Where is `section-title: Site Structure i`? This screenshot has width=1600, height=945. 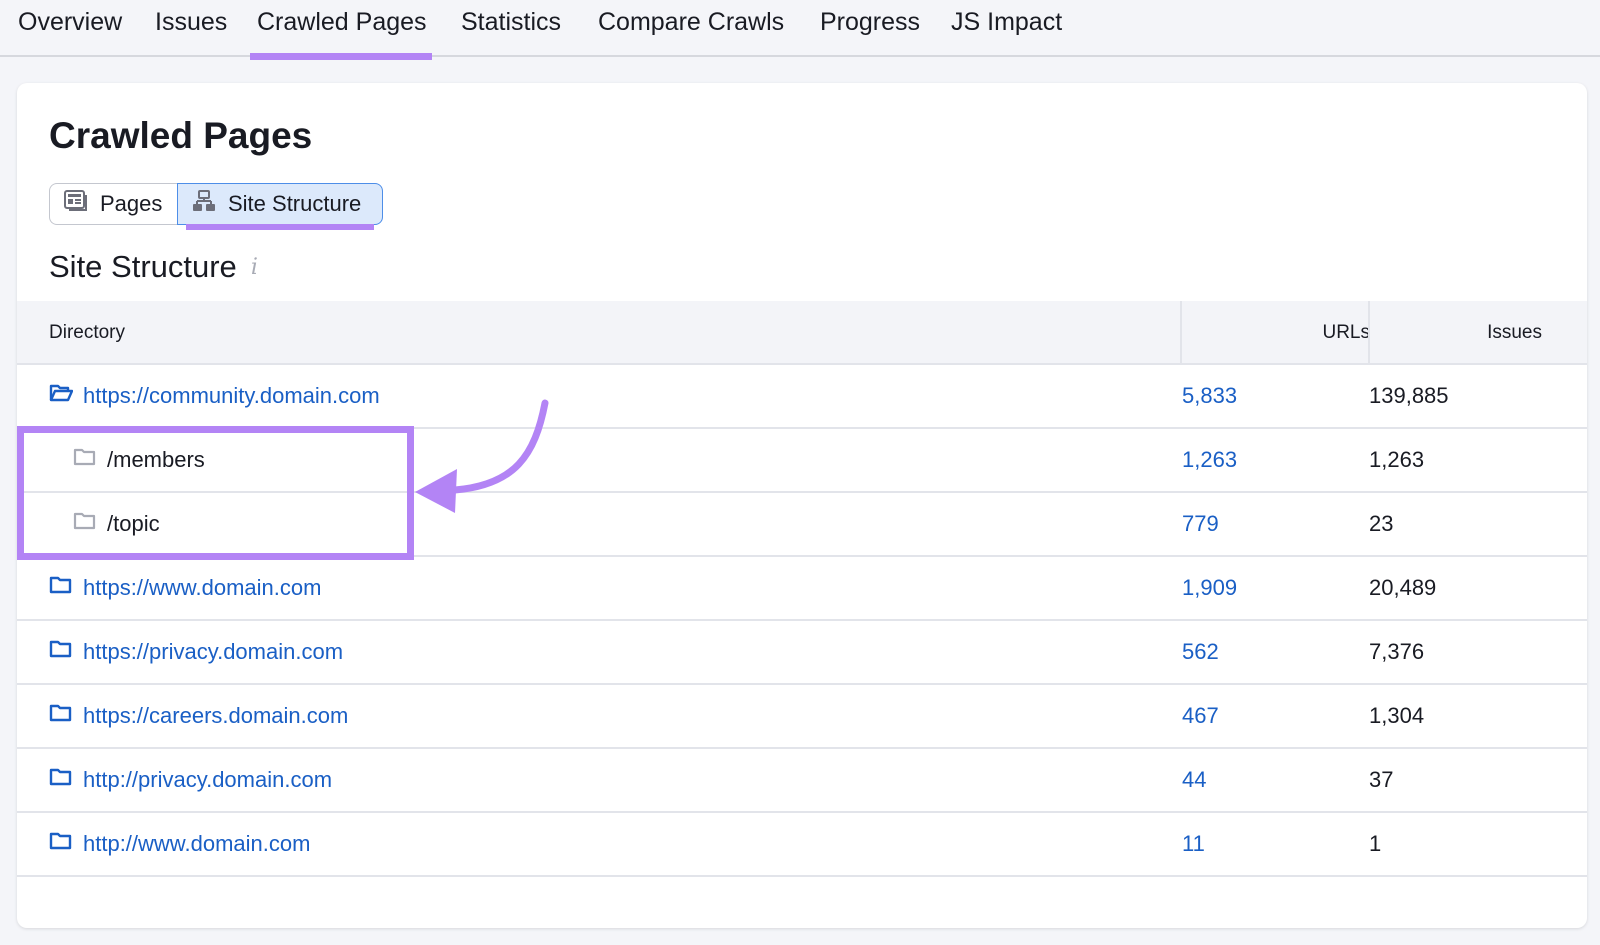
section-title: Site Structure i is located at coordinates (153, 267).